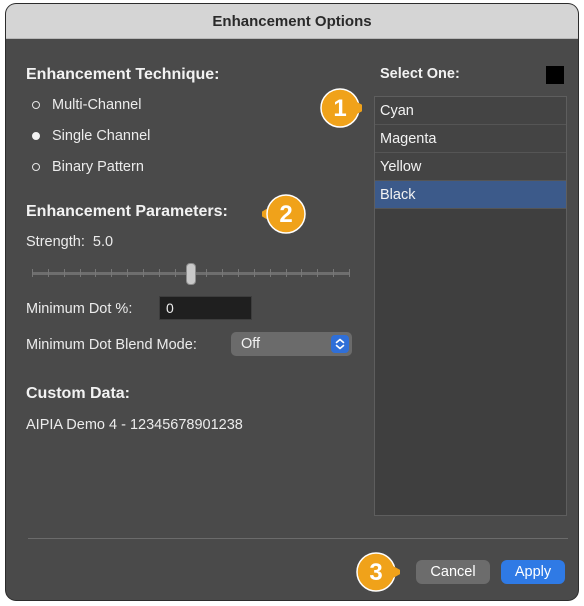  Describe the element at coordinates (470, 195) in the screenshot. I see `list-item-black: Black` at that location.